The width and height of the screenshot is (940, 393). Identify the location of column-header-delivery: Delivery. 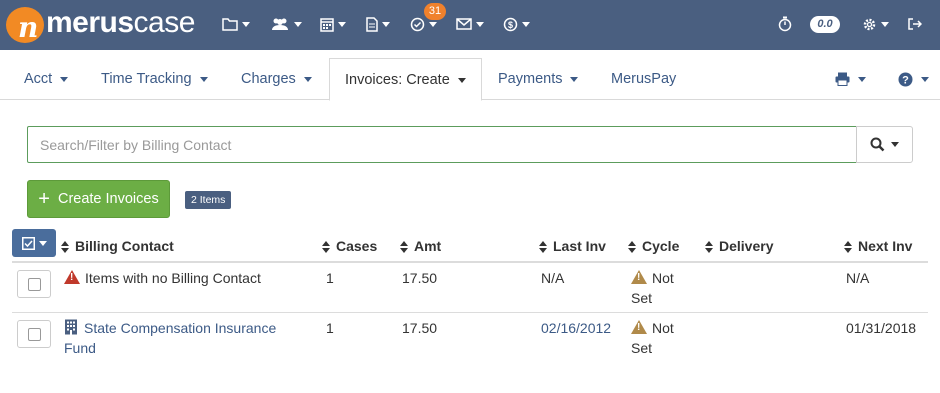
(739, 246).